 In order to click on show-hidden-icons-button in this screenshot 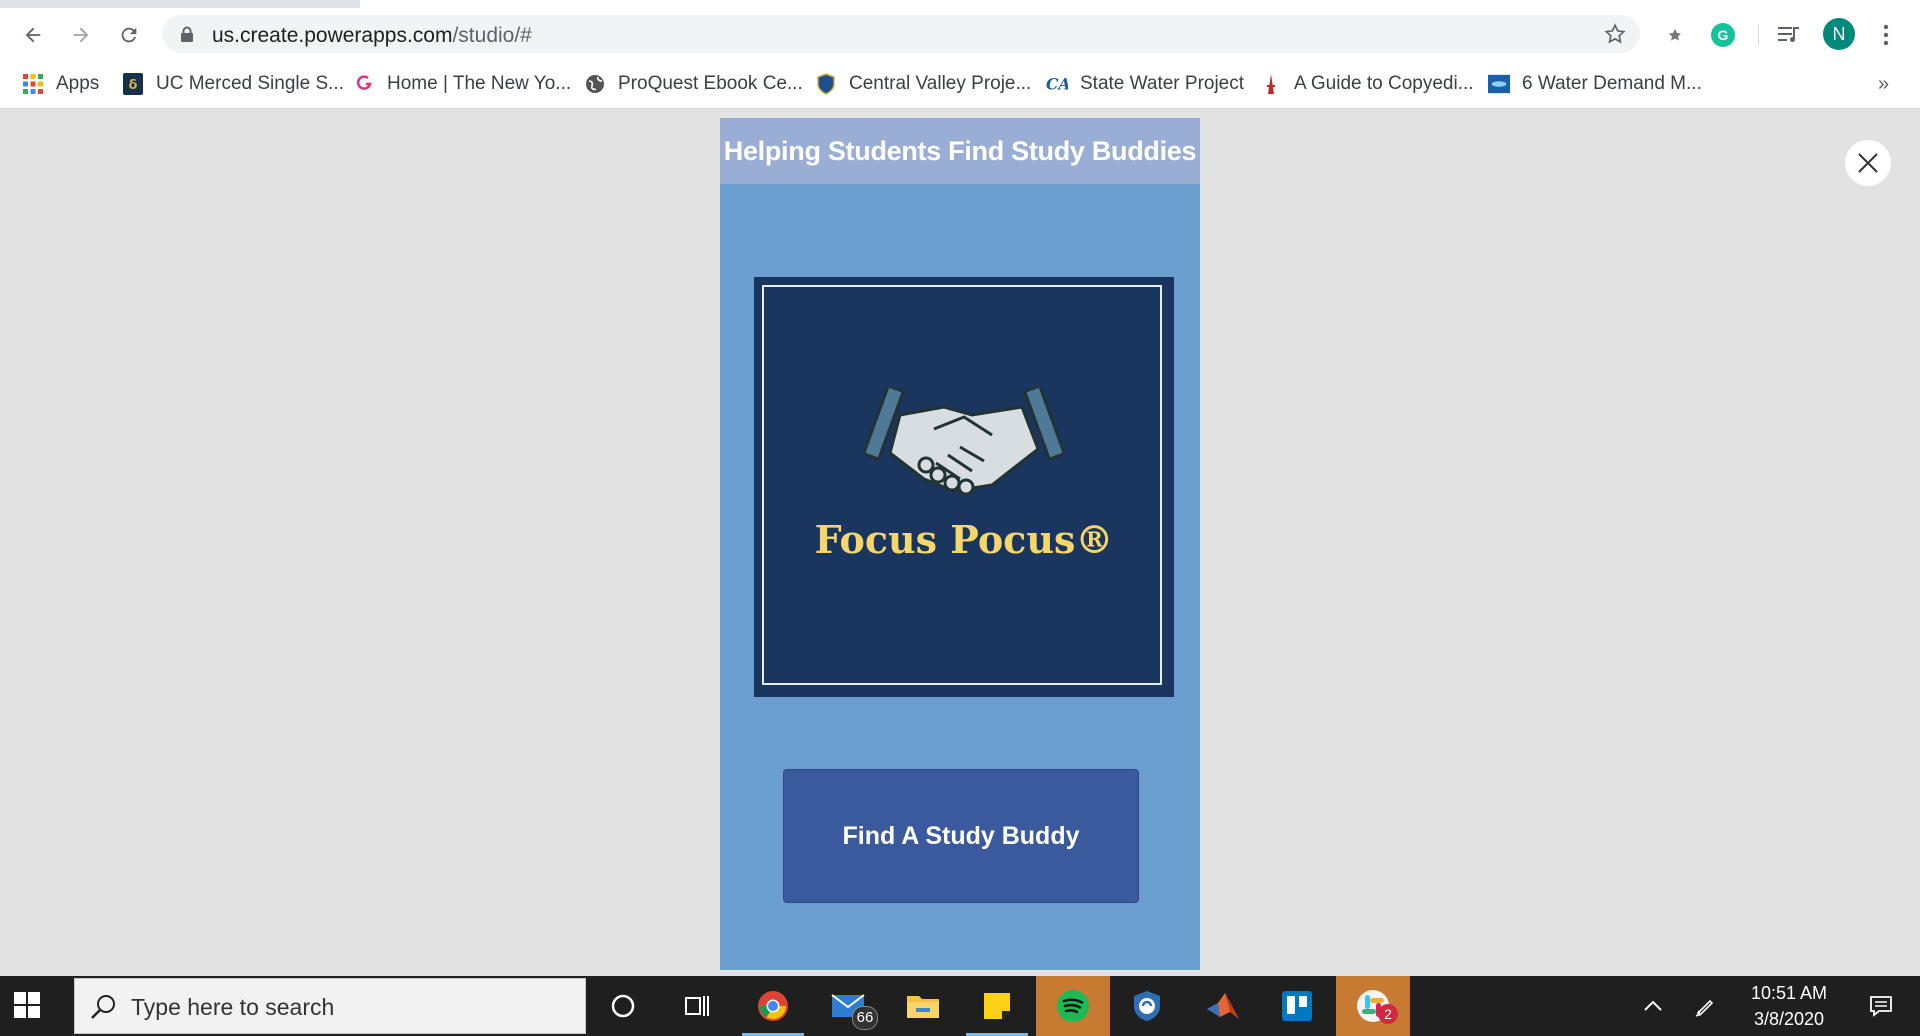, I will do `click(1653, 1006)`.